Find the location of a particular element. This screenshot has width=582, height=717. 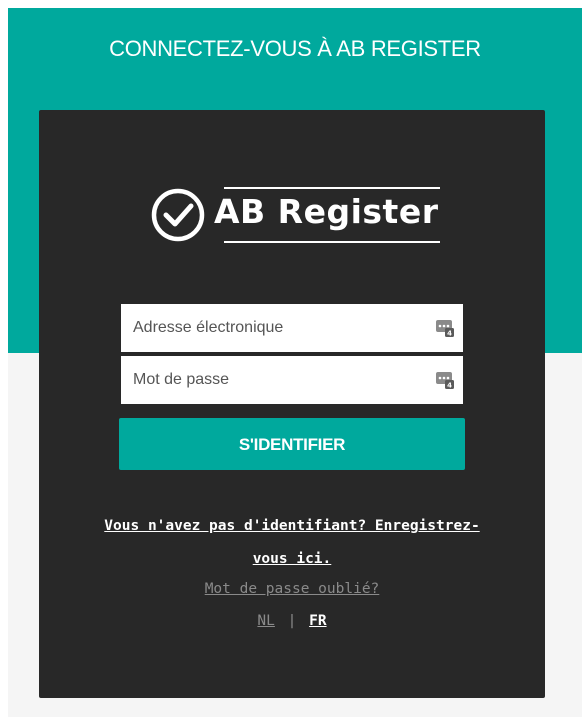

password-field-wrapper: 4 is located at coordinates (292, 380).